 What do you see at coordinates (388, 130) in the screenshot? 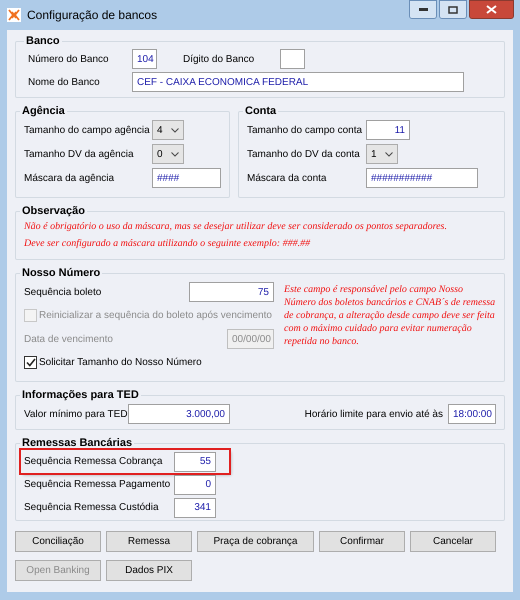
I see `input-field: 11` at bounding box center [388, 130].